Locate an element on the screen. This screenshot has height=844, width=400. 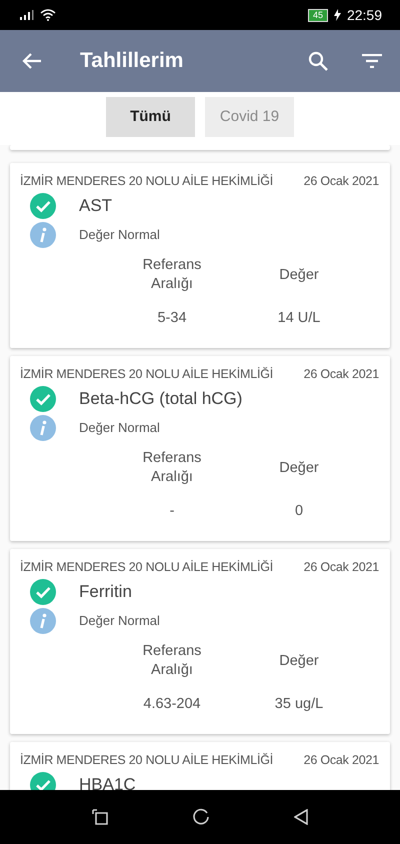
reference-range: - is located at coordinates (172, 511).